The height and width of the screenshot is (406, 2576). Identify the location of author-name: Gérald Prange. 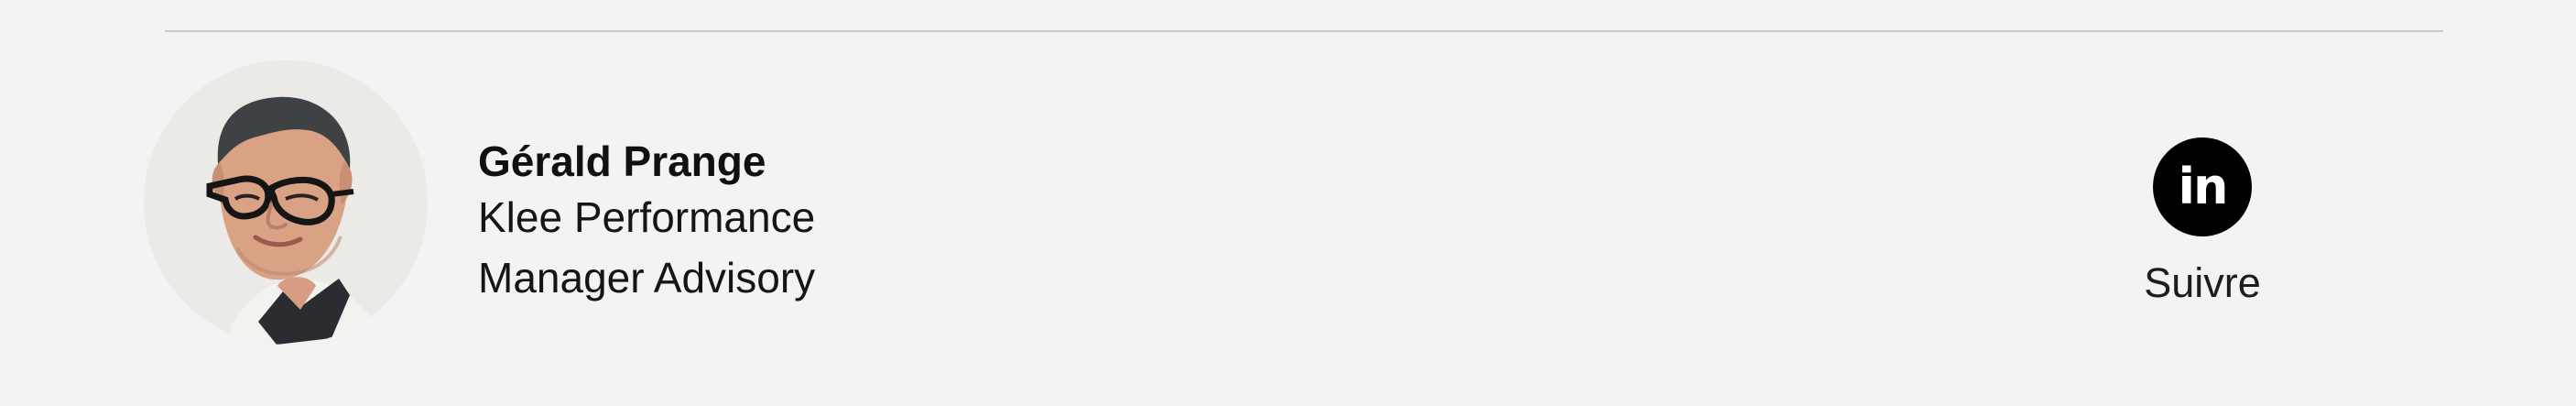
(622, 161).